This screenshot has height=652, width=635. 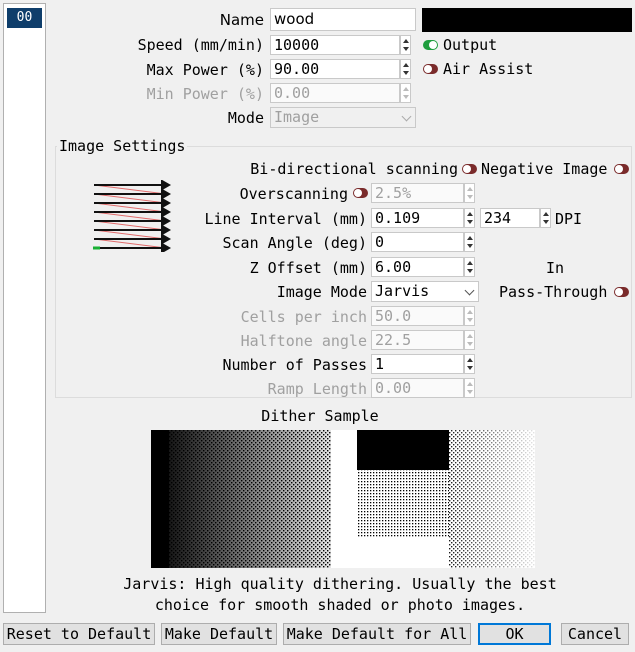 I want to click on in-label: In, so click(x=555, y=268).